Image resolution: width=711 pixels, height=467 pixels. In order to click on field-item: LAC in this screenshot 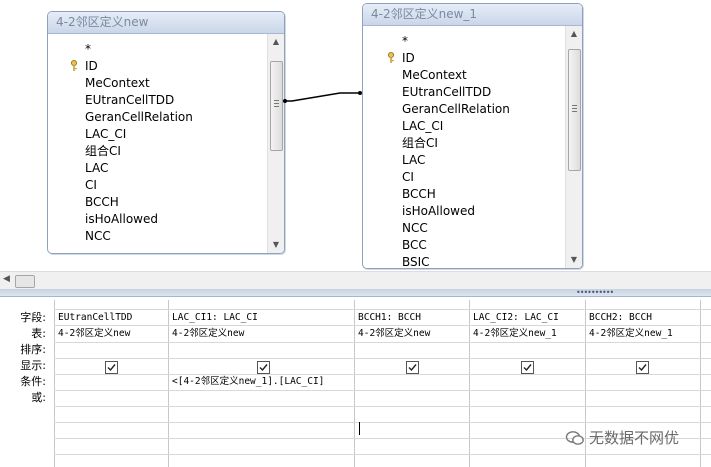, I will do `click(464, 160)`.